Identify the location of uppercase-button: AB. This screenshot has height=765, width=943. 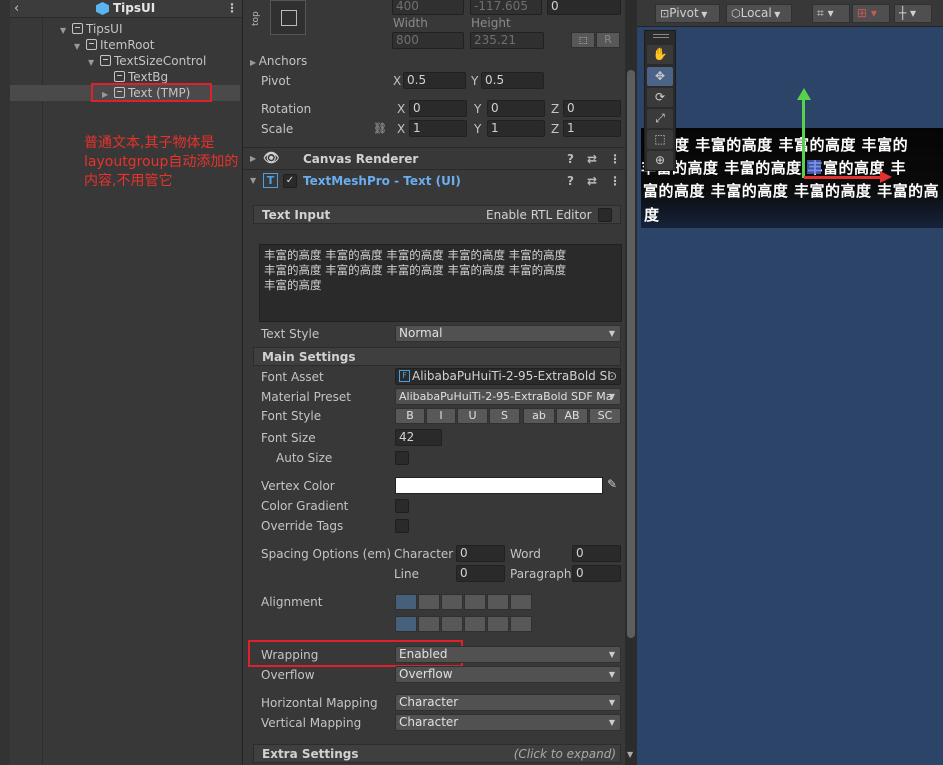
(572, 416).